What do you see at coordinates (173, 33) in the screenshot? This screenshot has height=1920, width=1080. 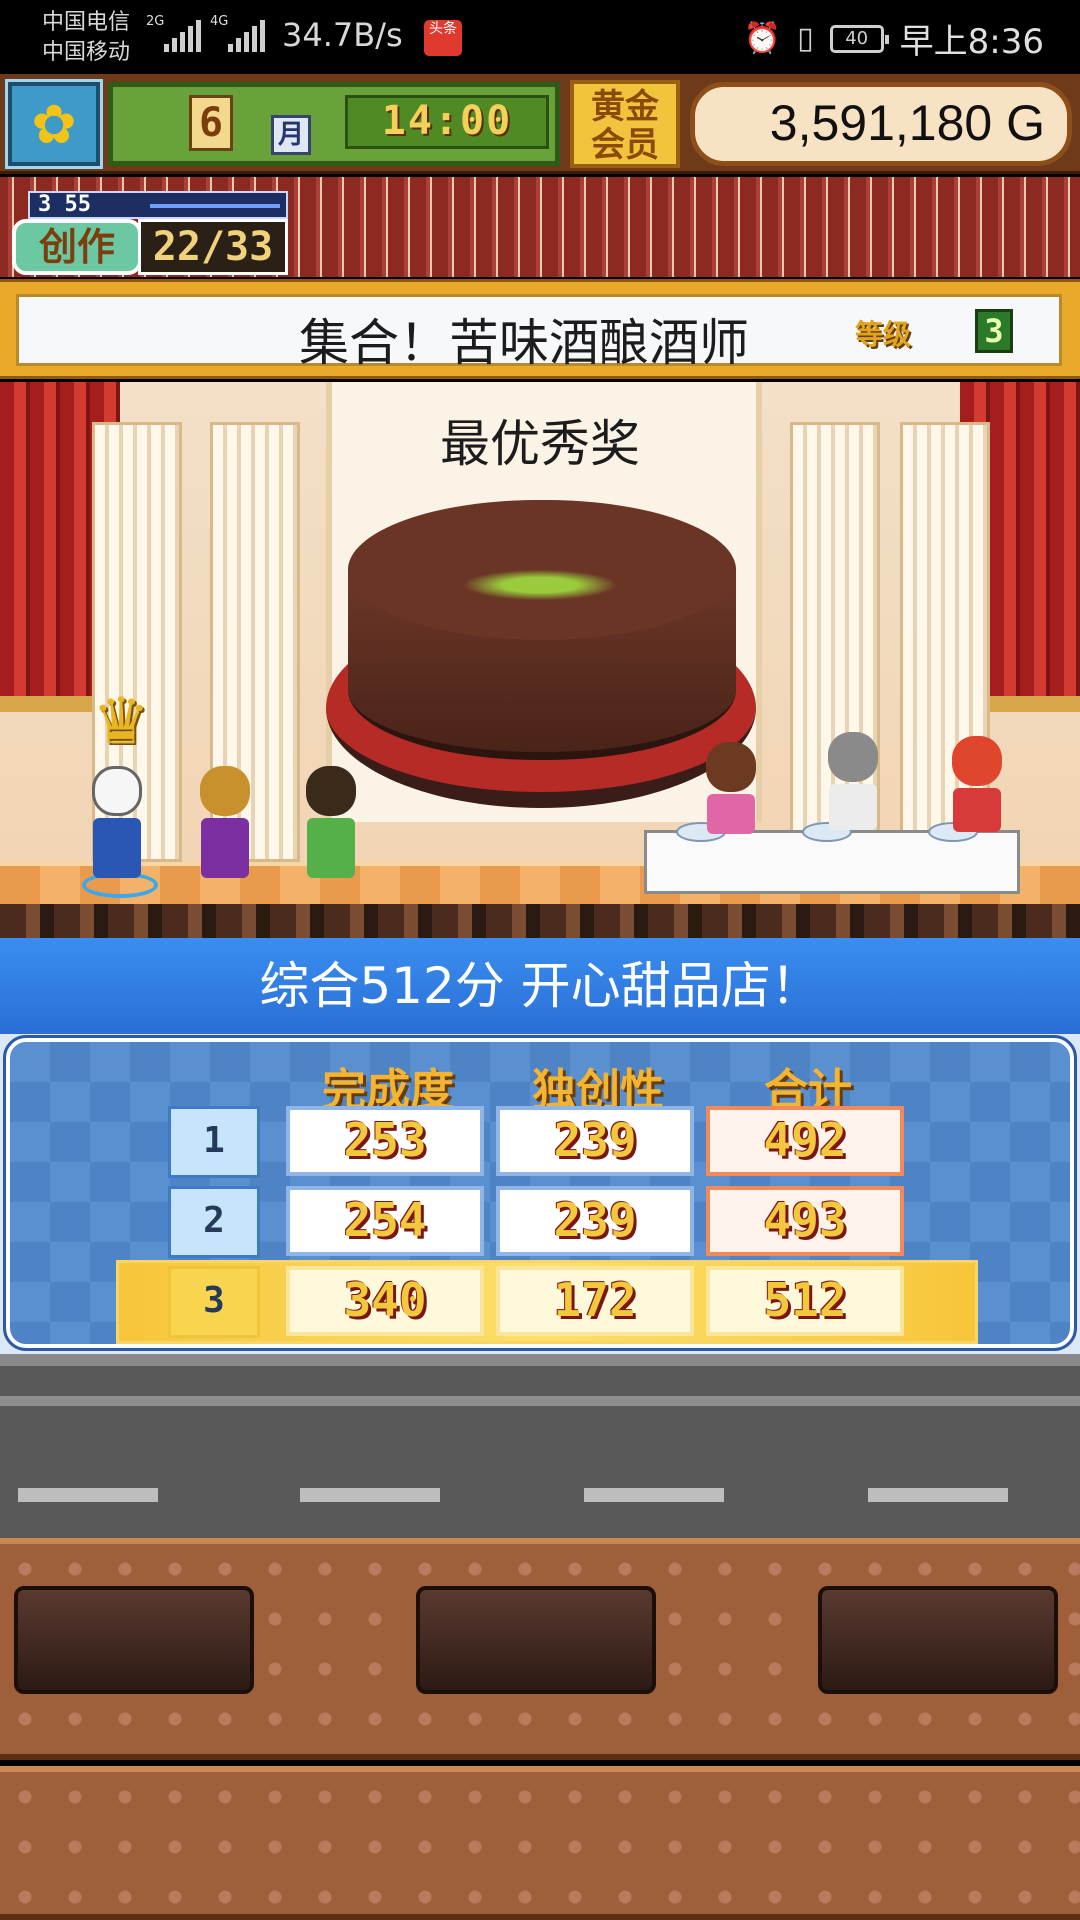 I see `signal-icon: 2G` at bounding box center [173, 33].